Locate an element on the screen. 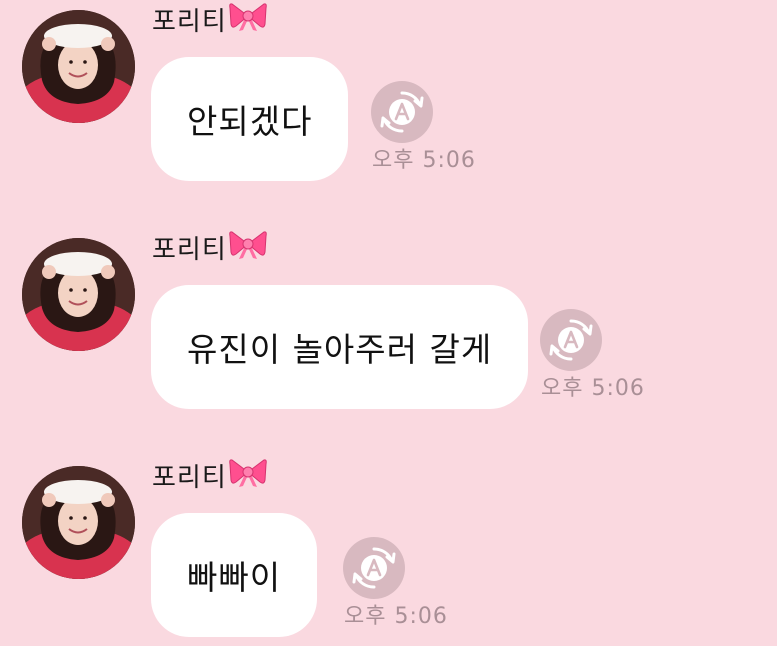 The height and width of the screenshot is (646, 777). message-bubble: 빠빠이 is located at coordinates (234, 575).